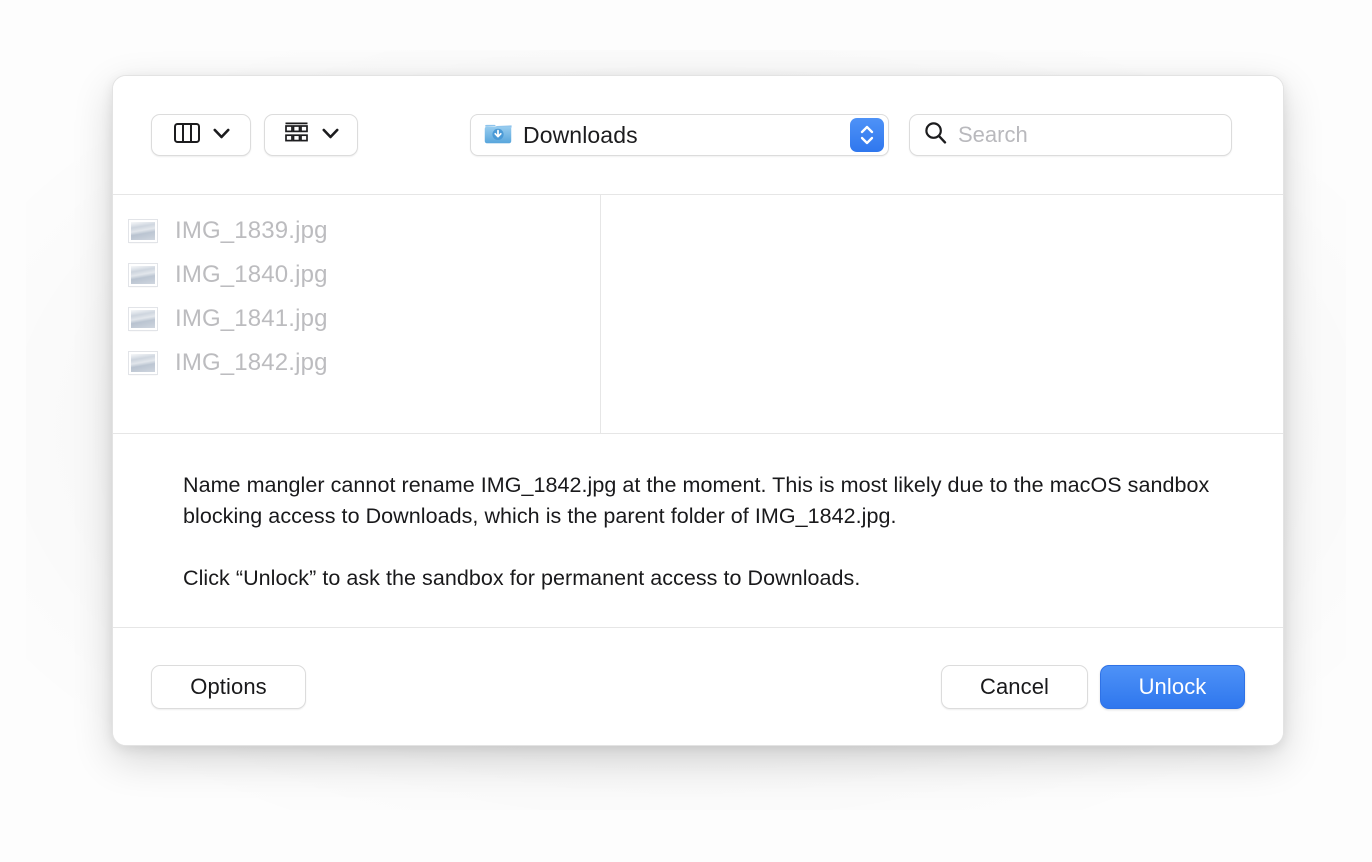 This screenshot has height=862, width=1372. I want to click on list-item: IMG_1842.jpg, so click(356, 363).